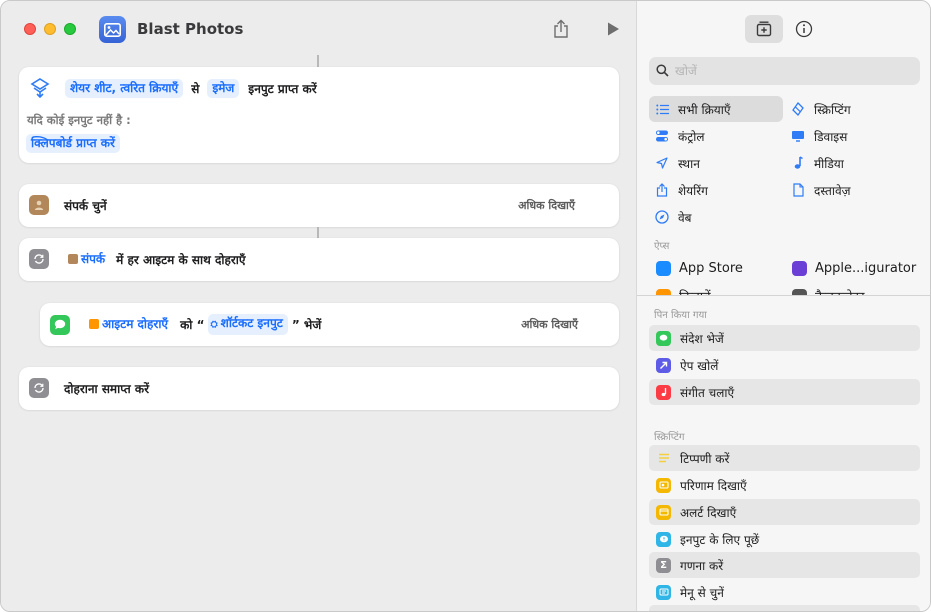 The width and height of the screenshot is (931, 612). What do you see at coordinates (662, 70) in the screenshot?
I see `search-icon` at bounding box center [662, 70].